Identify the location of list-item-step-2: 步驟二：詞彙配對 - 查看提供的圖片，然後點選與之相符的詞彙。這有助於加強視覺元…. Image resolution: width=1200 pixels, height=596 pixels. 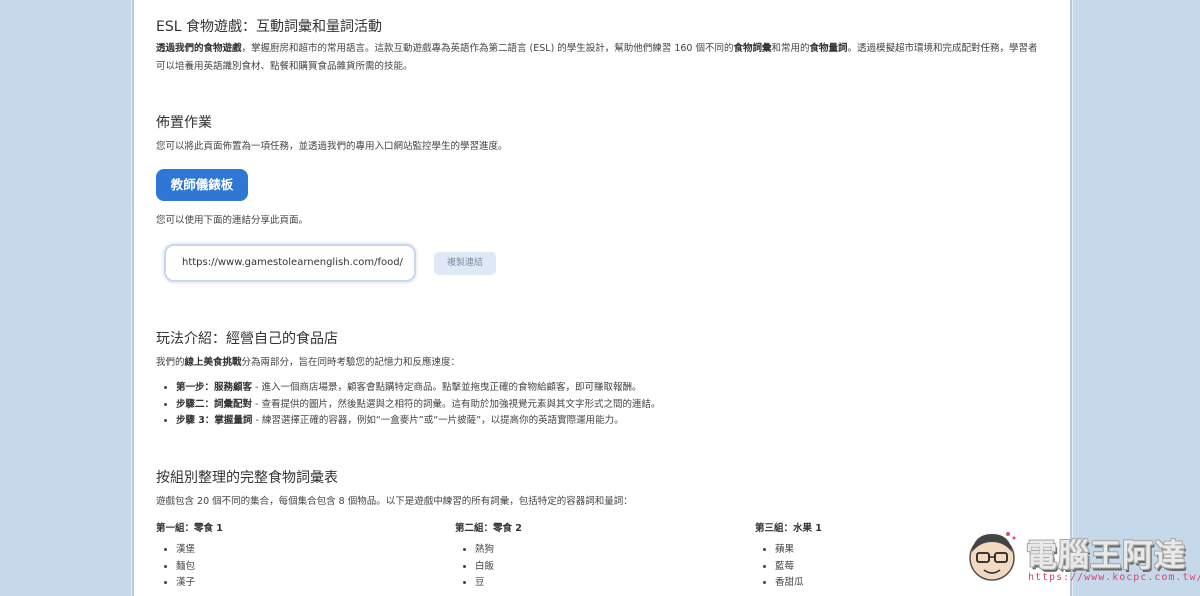
(418, 405).